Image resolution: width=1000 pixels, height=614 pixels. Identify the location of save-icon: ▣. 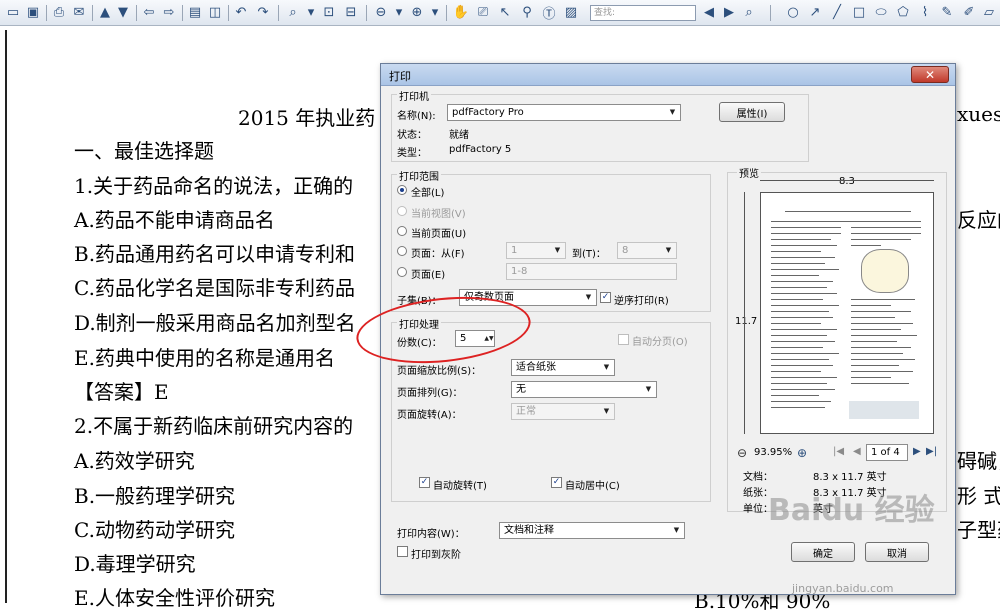
(33, 12).